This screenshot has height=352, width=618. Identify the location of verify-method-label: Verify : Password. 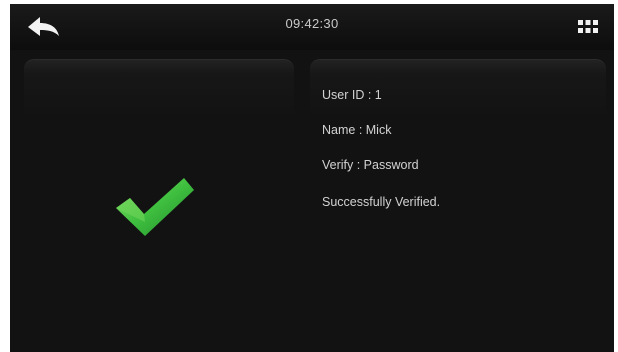
(370, 165).